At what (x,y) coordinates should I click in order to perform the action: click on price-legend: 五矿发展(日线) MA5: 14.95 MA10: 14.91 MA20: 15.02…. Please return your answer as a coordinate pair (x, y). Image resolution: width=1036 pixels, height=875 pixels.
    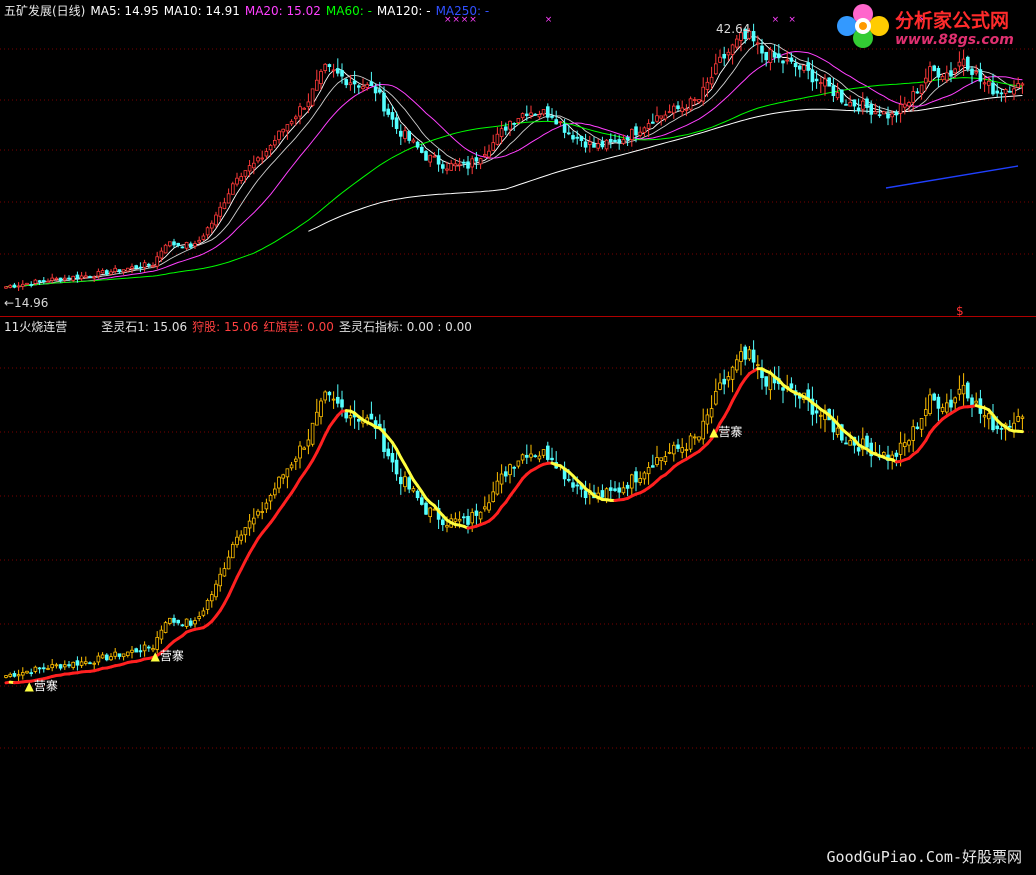
    Looking at the image, I should click on (249, 11).